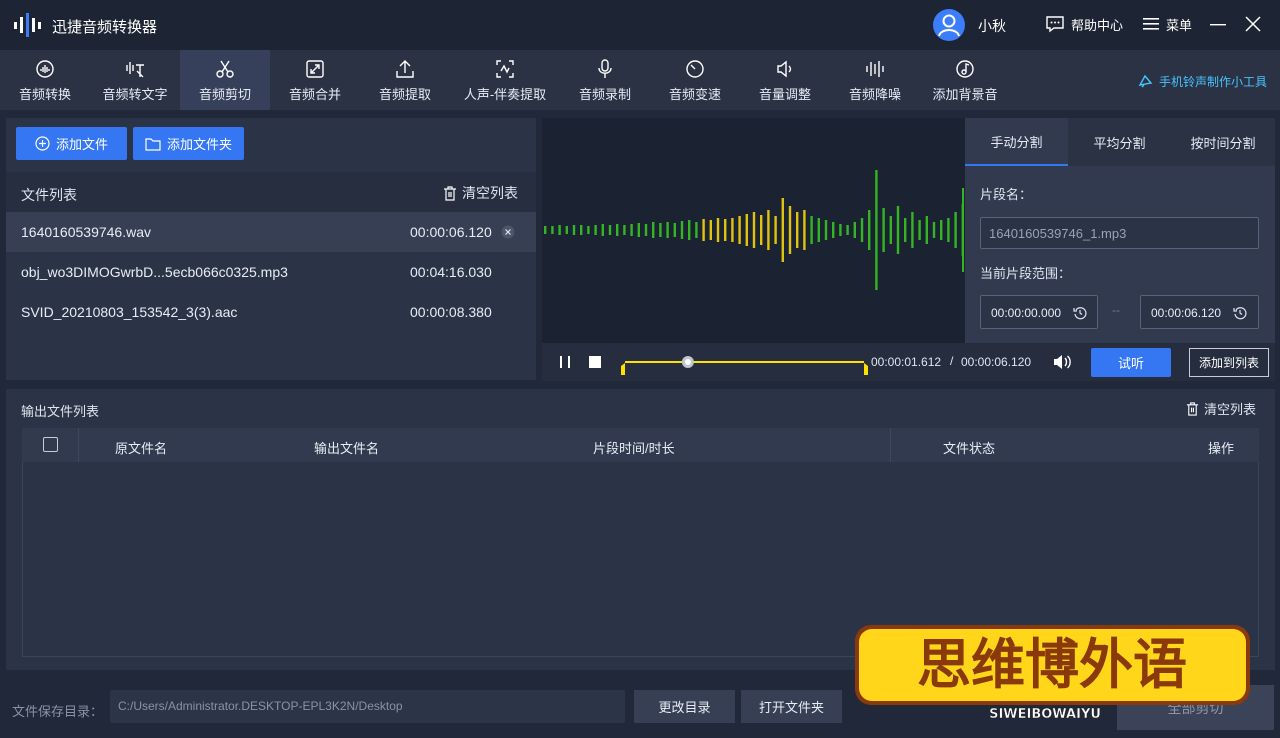 The height and width of the screenshot is (738, 1280). What do you see at coordinates (50, 444) in the screenshot?
I see `select-all-checkbox` at bounding box center [50, 444].